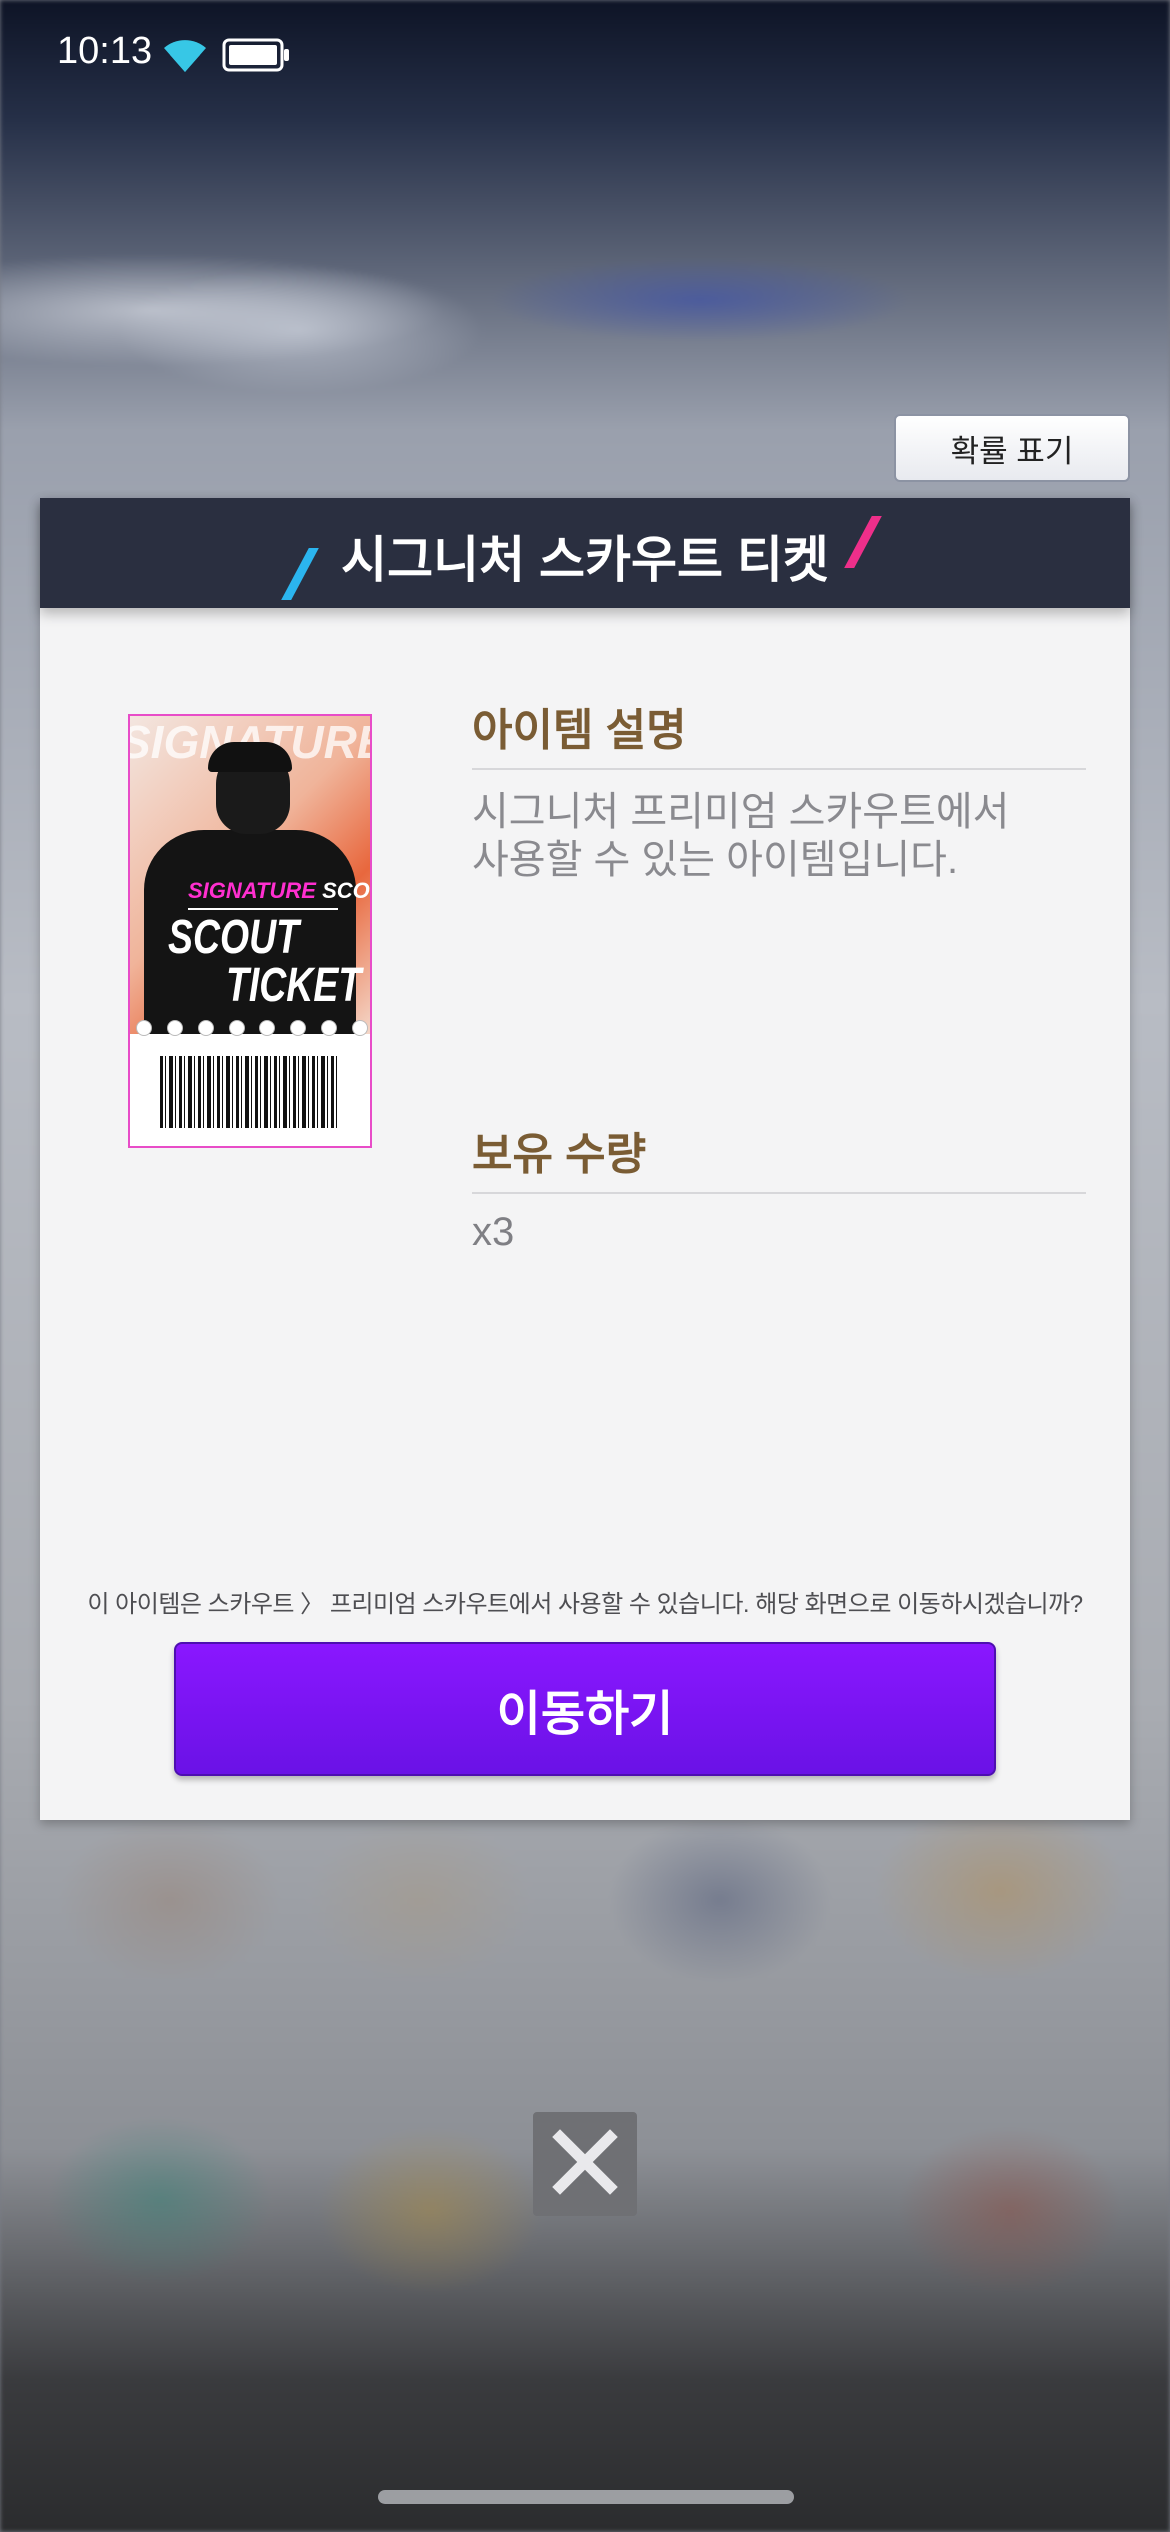 This screenshot has width=1170, height=2532. What do you see at coordinates (586, 2497) in the screenshot?
I see `home-indicator` at bounding box center [586, 2497].